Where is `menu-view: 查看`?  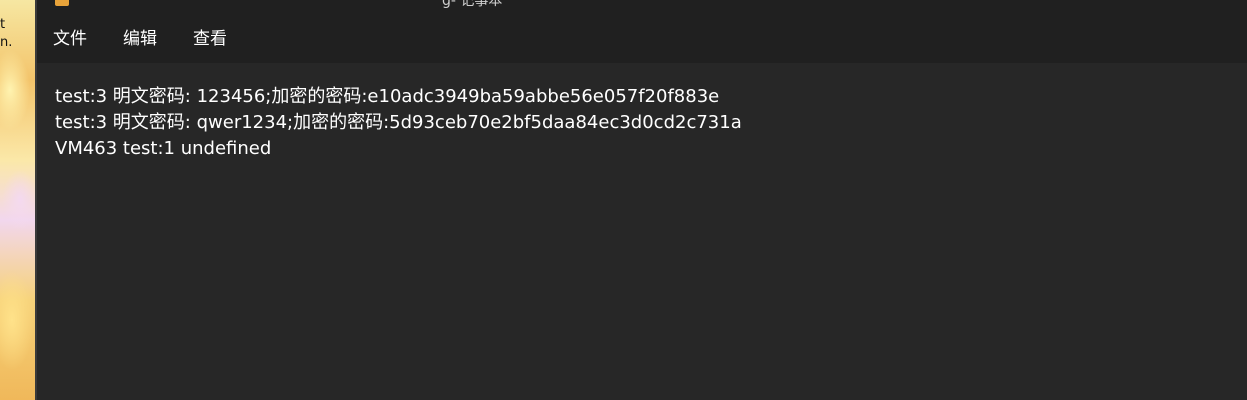
menu-view: 查看 is located at coordinates (210, 39).